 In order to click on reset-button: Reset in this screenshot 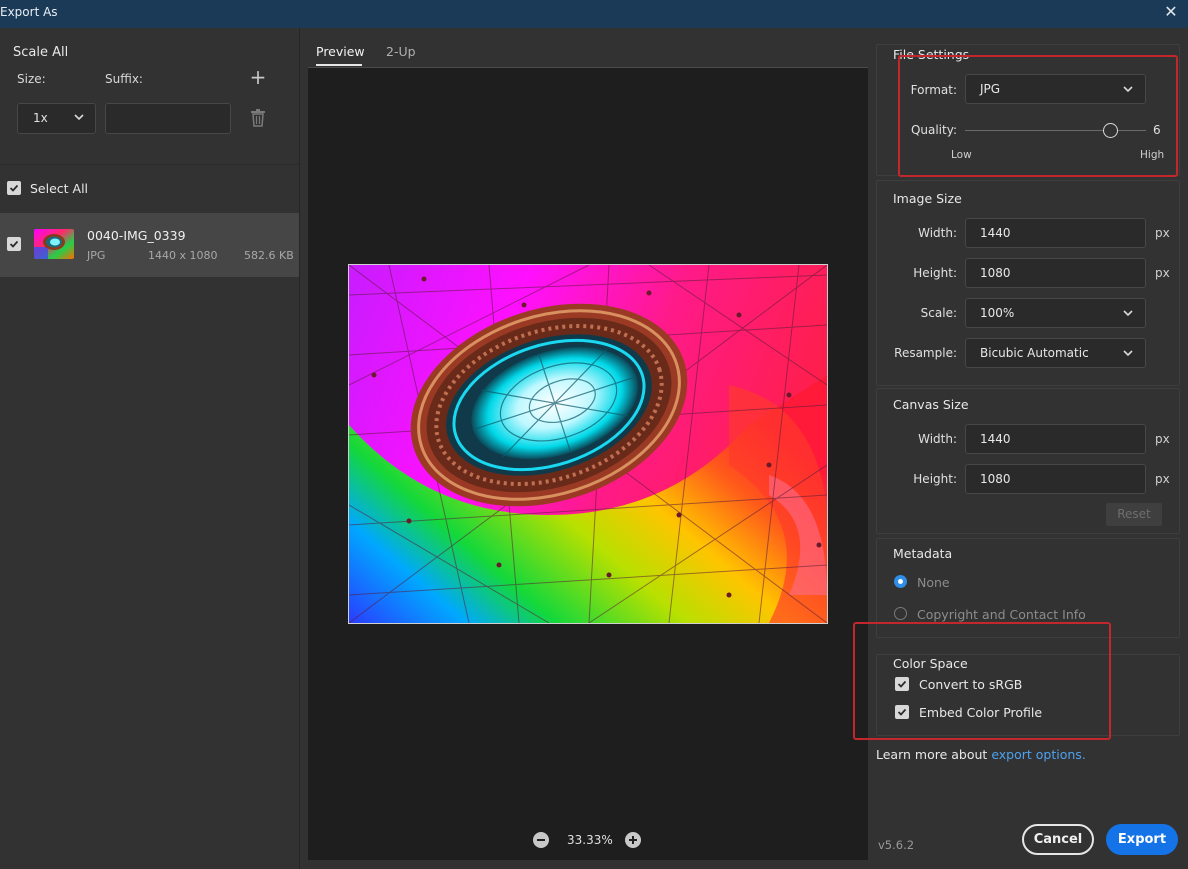, I will do `click(1134, 514)`.